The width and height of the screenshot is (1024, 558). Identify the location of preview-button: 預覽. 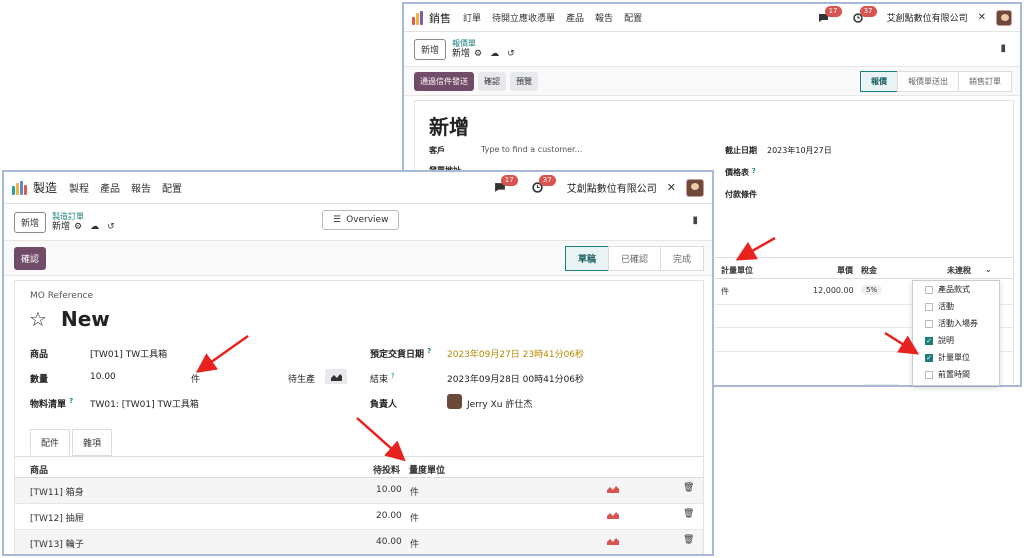
(524, 81).